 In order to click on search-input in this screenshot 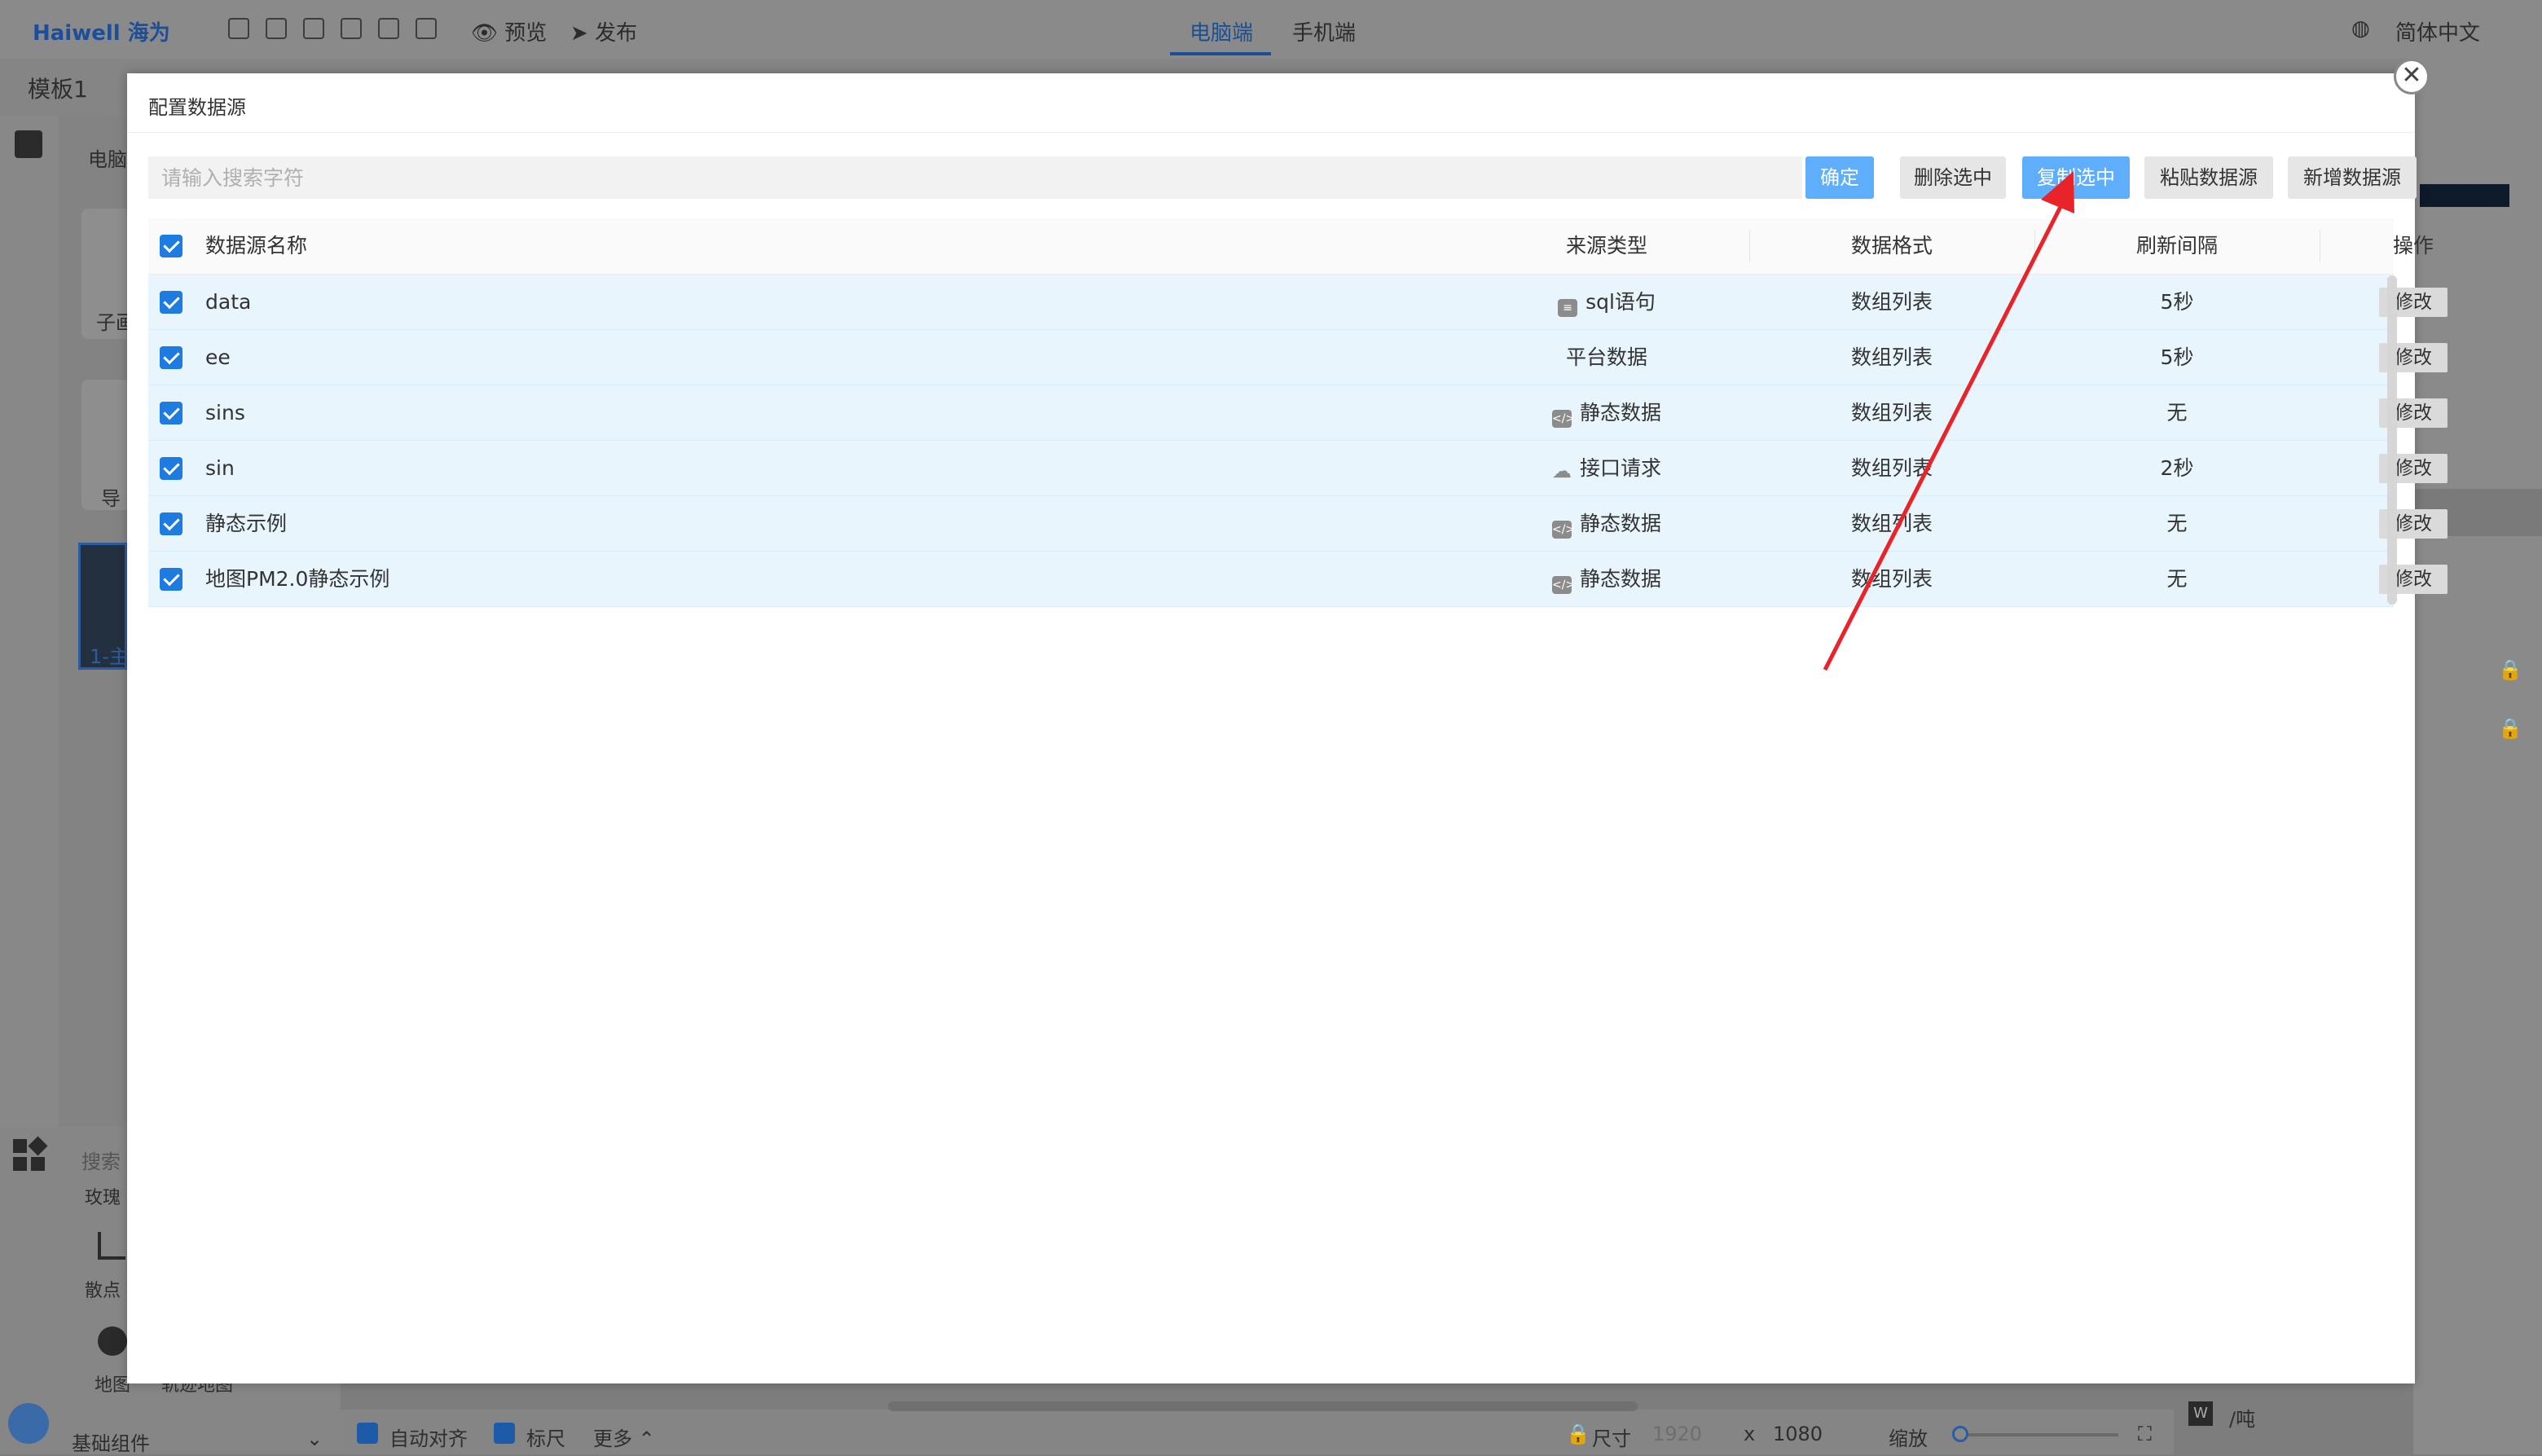, I will do `click(975, 178)`.